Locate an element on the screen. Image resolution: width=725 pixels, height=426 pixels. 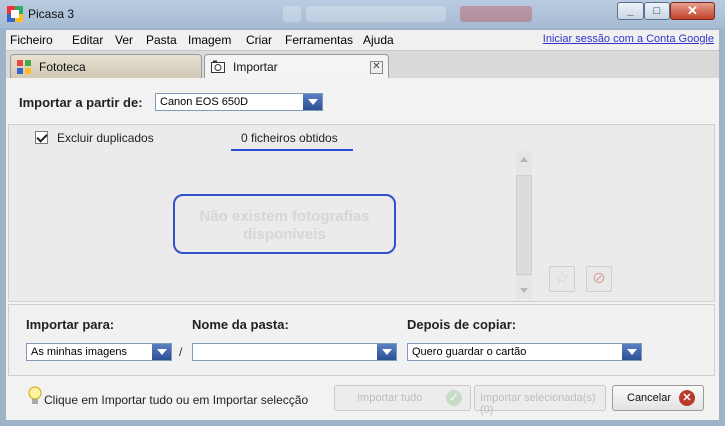
menu-pasta: Pasta is located at coordinates (161, 40).